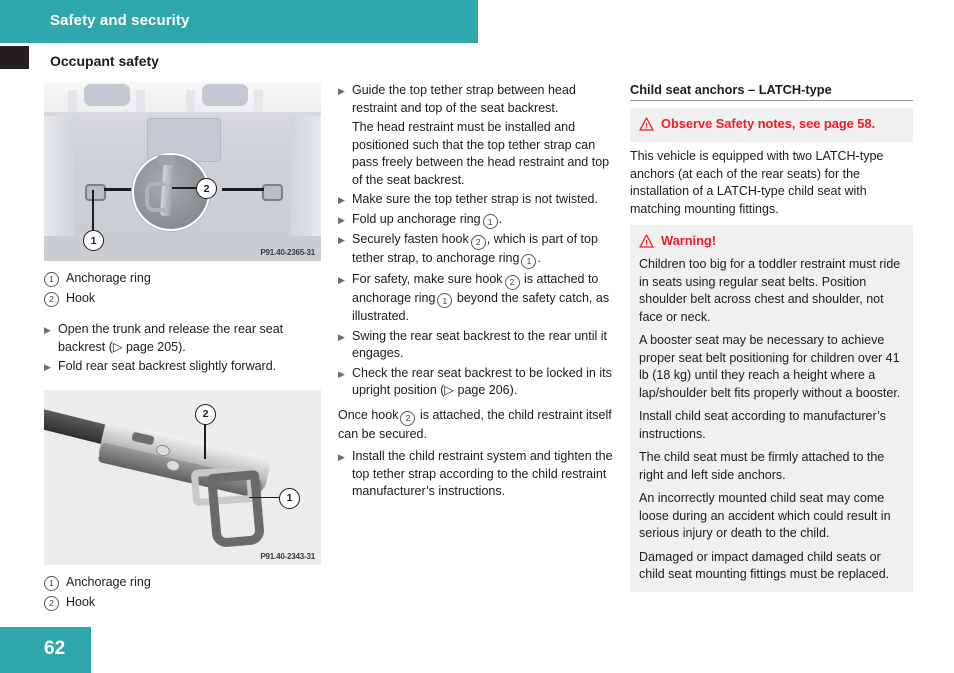  I want to click on warning-header: Warning!, so click(771, 242).